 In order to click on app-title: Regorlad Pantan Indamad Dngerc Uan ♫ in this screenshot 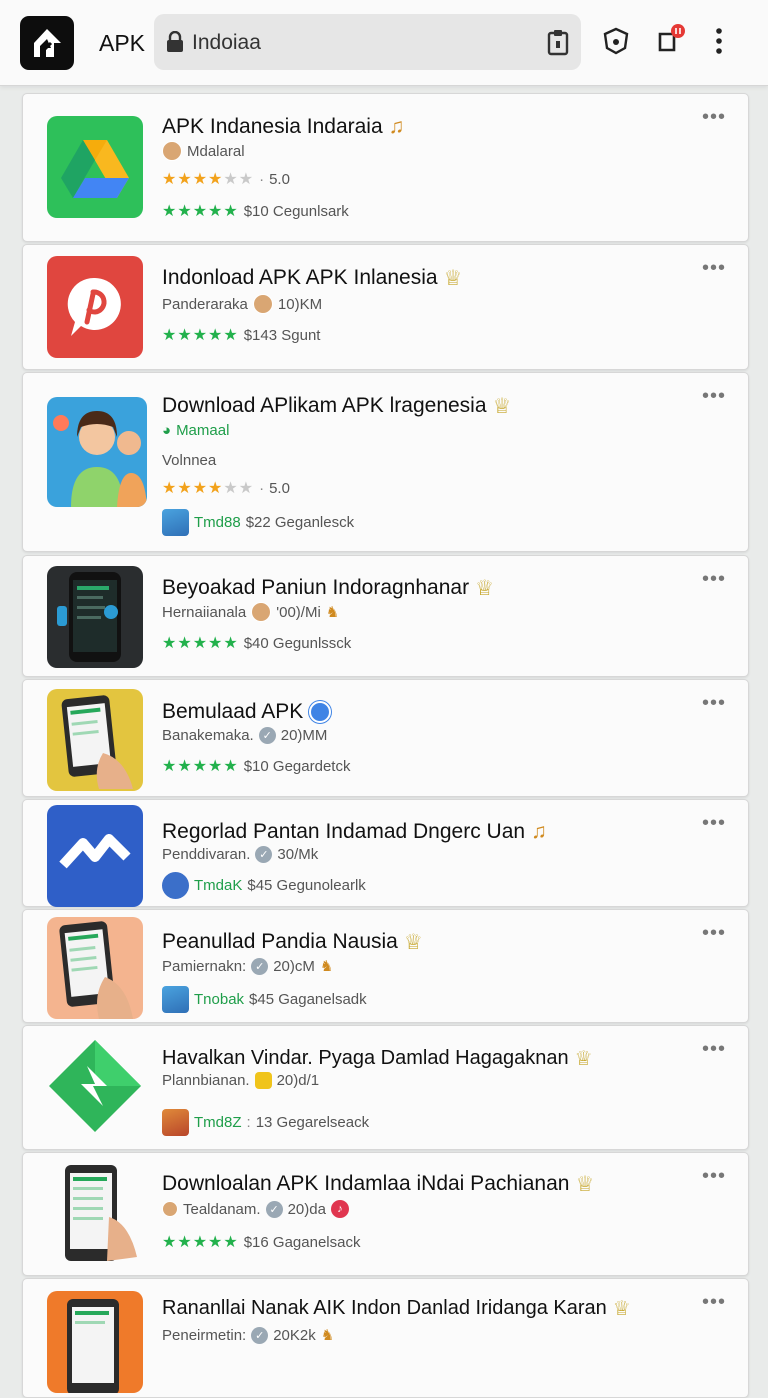, I will do `click(354, 832)`.